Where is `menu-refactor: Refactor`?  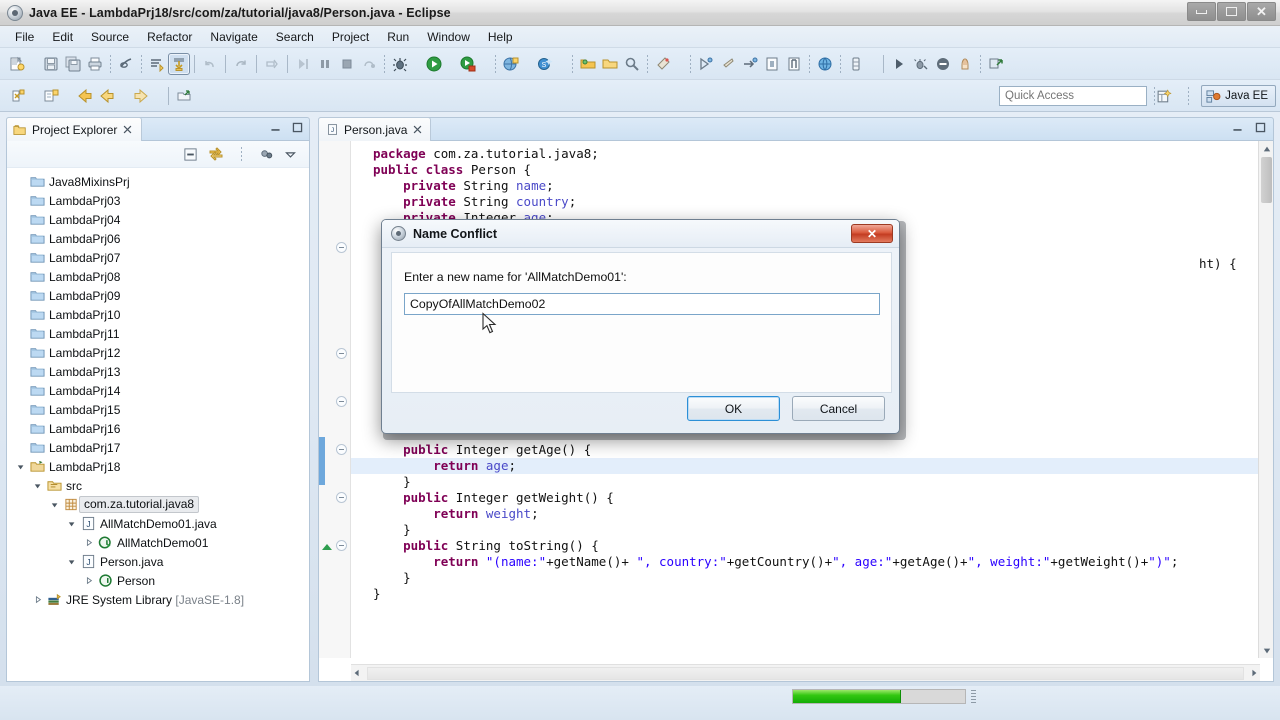
menu-refactor: Refactor is located at coordinates (169, 37).